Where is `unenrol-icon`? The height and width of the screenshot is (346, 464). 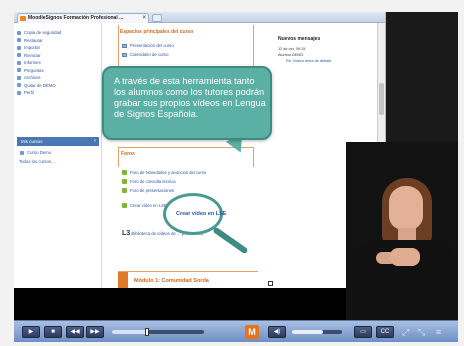 unenrol-icon is located at coordinates (19, 85).